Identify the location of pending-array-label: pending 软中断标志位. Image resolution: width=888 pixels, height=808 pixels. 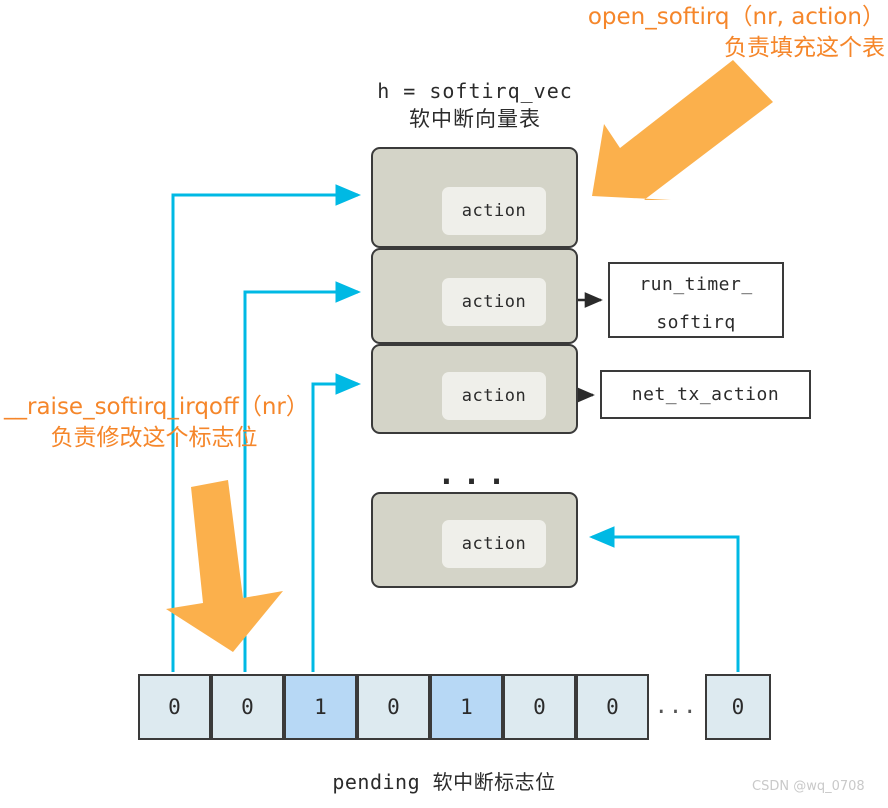
(444, 780).